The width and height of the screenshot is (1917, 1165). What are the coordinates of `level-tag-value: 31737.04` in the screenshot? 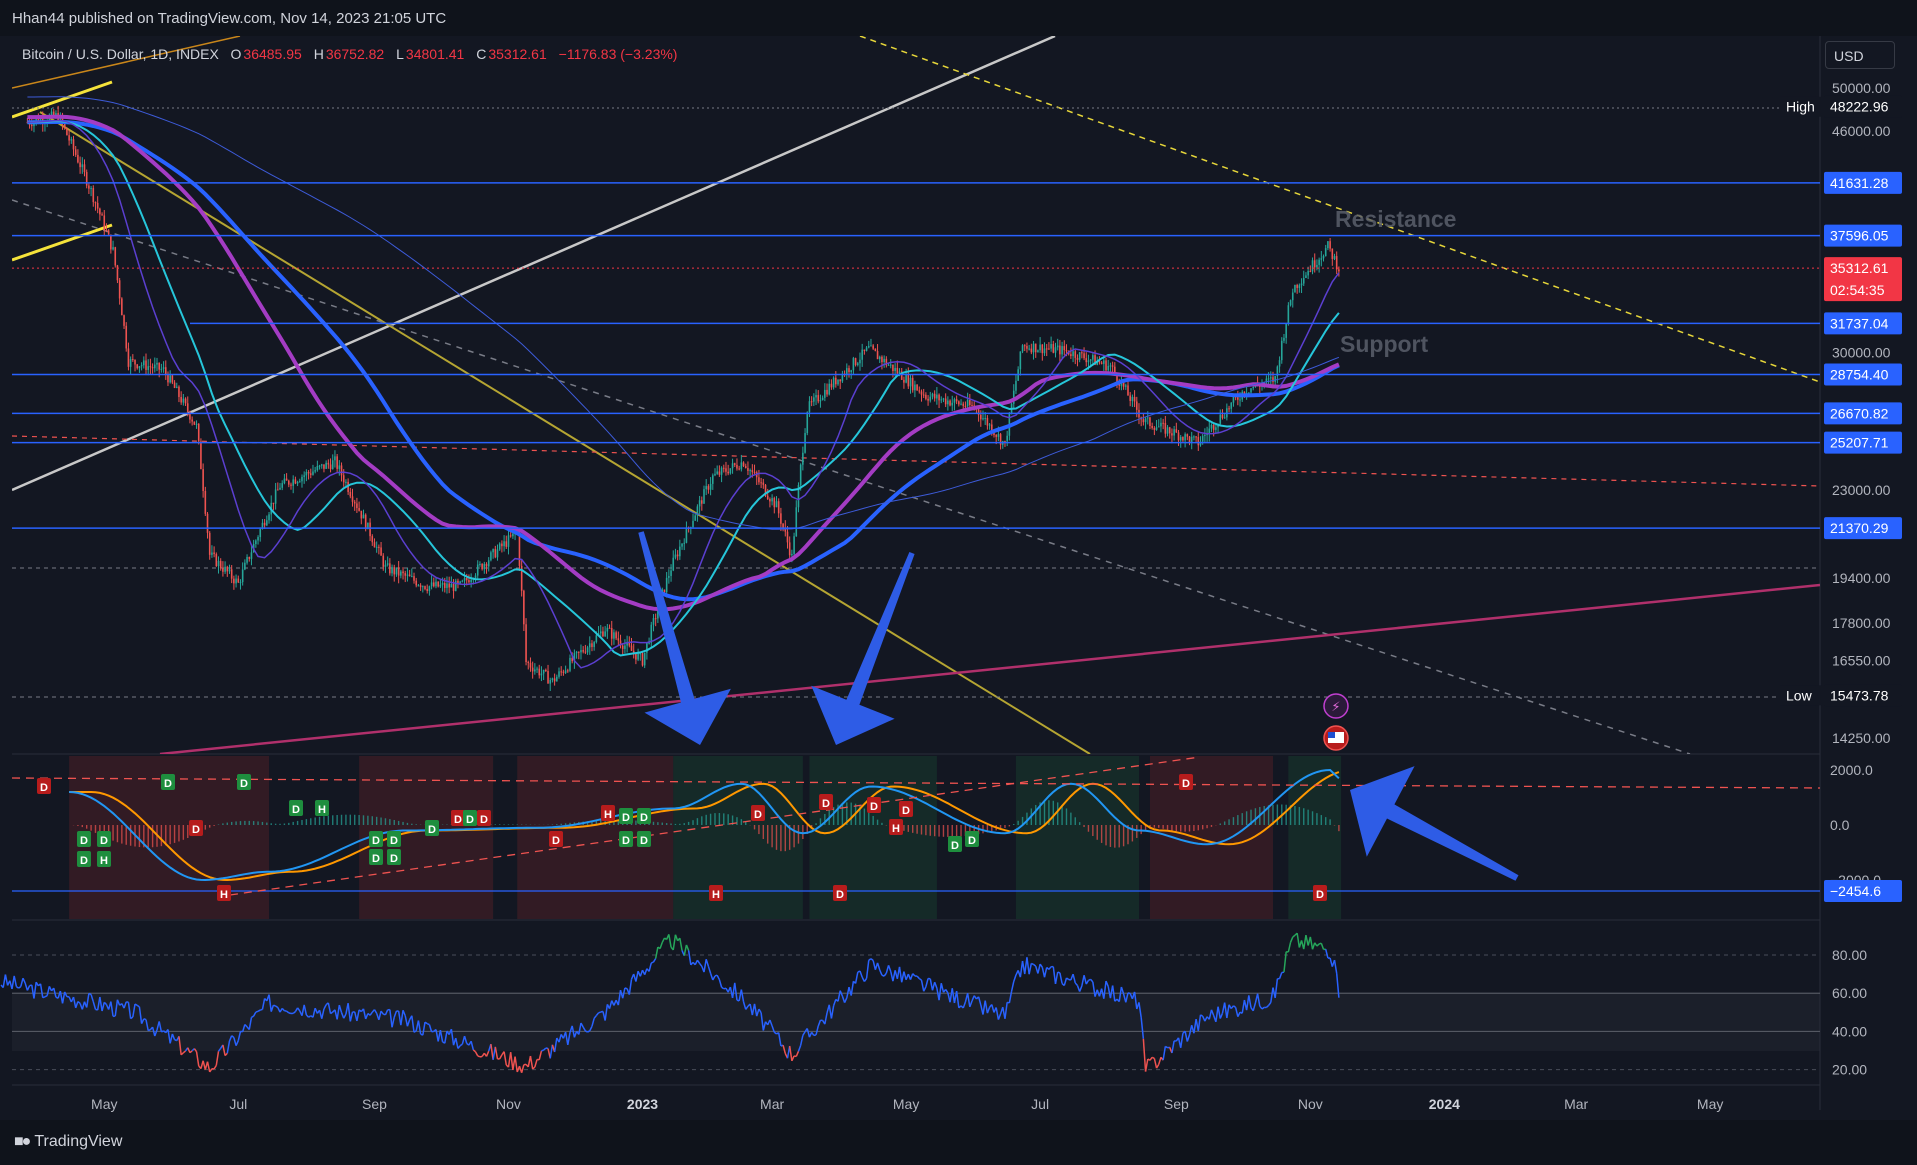 It's located at (1859, 323).